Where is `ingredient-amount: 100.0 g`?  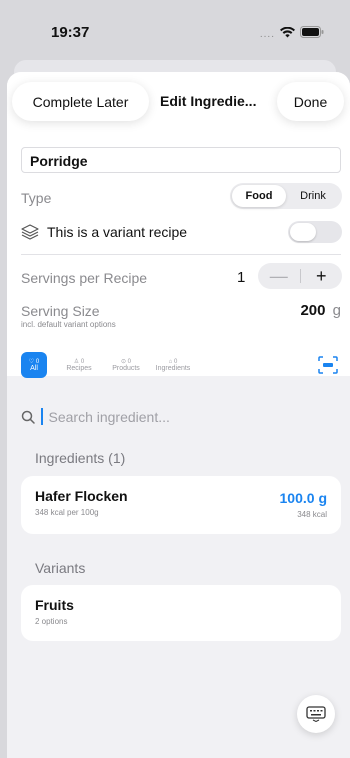
ingredient-amount: 100.0 g is located at coordinates (303, 498).